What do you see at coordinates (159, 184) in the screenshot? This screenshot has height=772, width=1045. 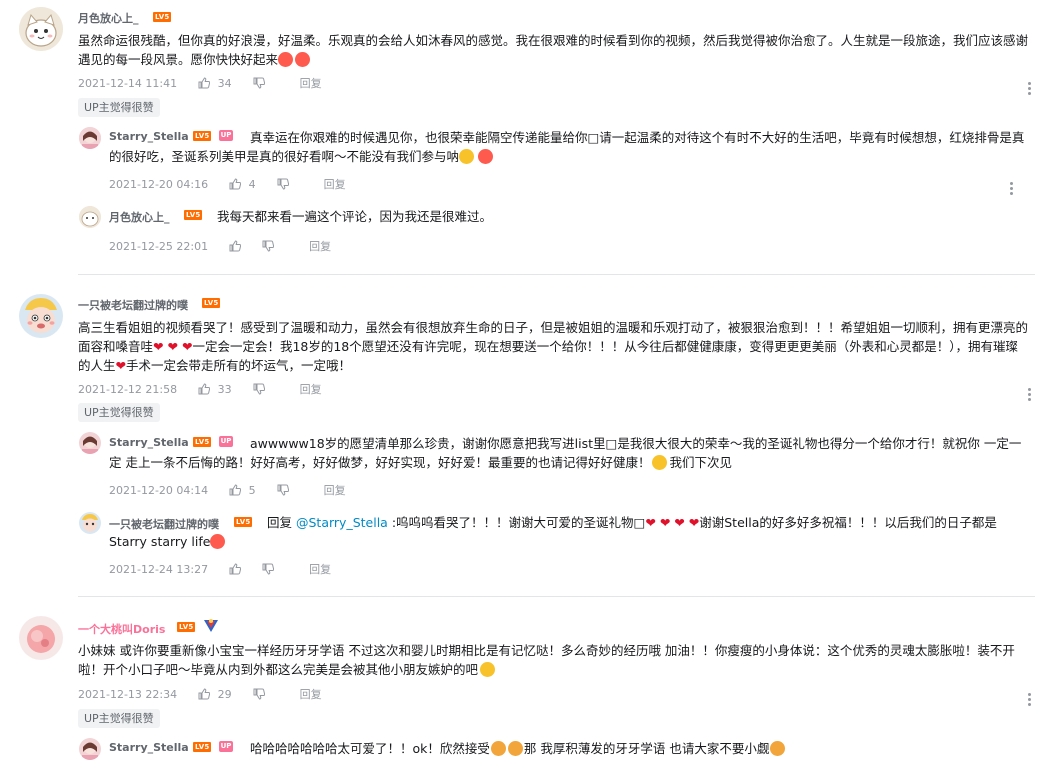 I see `timestamp: 2021-12-20 04:16` at bounding box center [159, 184].